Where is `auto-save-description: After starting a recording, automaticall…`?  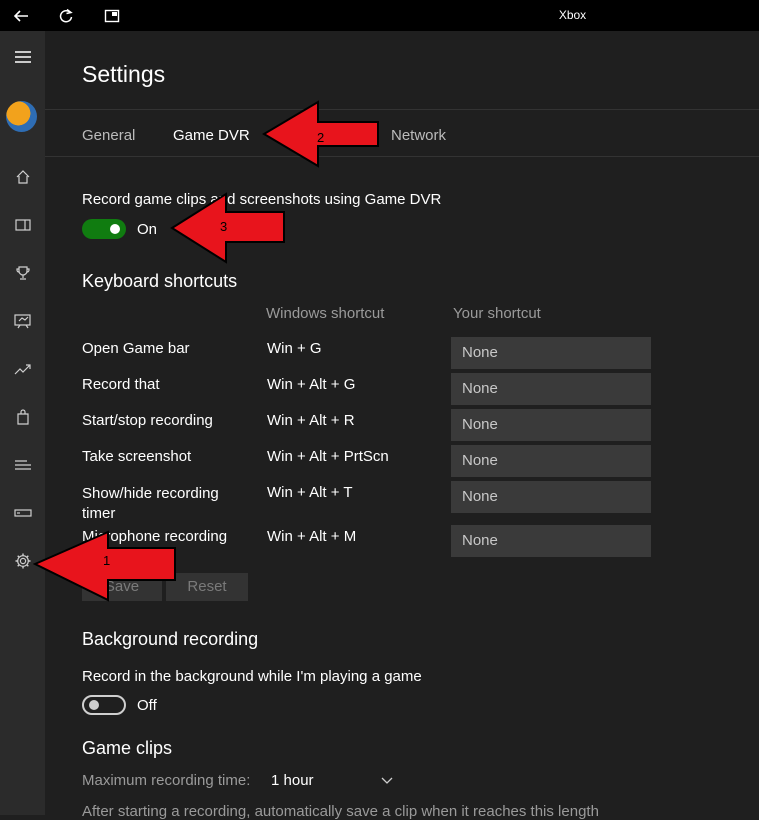 auto-save-description: After starting a recording, automaticall… is located at coordinates (340, 811).